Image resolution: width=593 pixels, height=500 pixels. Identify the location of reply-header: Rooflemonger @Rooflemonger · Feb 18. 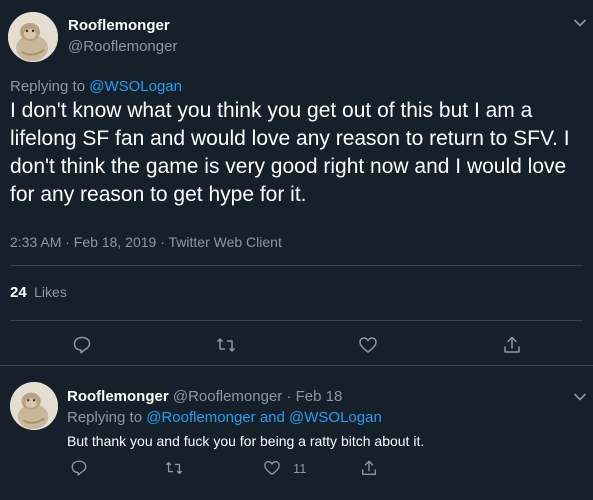
(204, 396).